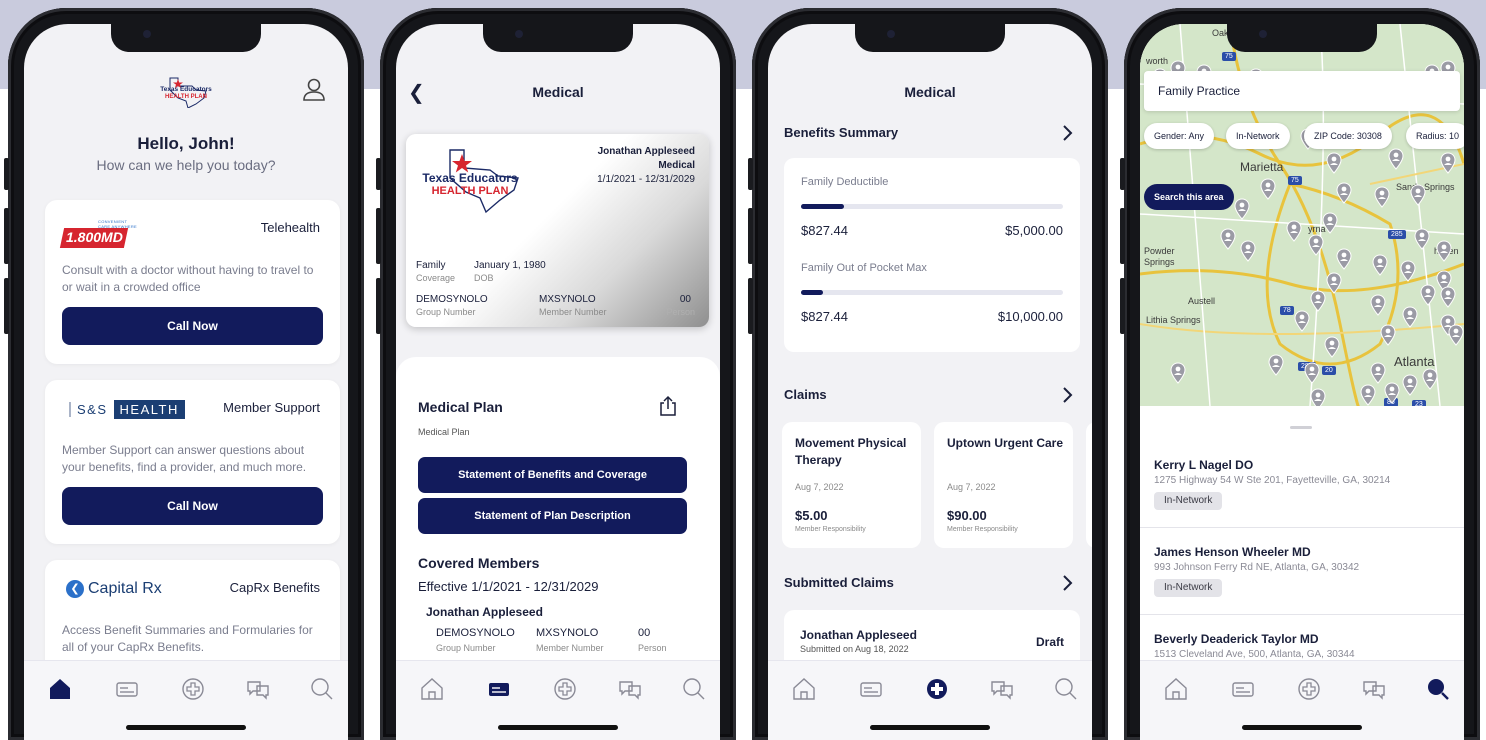 This screenshot has width=1486, height=740. I want to click on search-this-area-button: Search this area, so click(1189, 197).